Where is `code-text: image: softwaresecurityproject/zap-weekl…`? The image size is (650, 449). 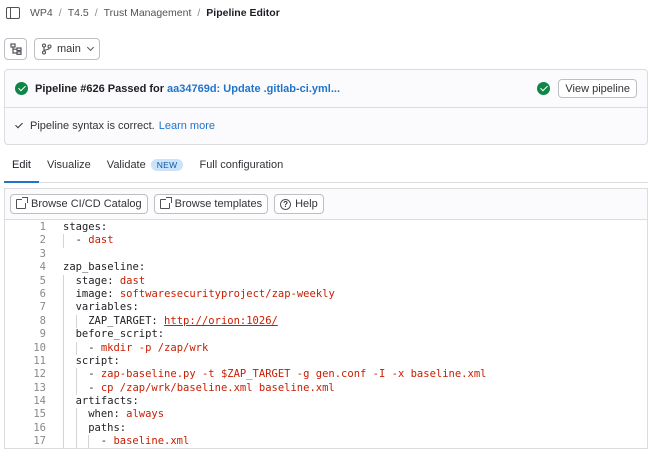
code-text: image: softwaresecurityproject/zap-weekl… is located at coordinates (190, 294).